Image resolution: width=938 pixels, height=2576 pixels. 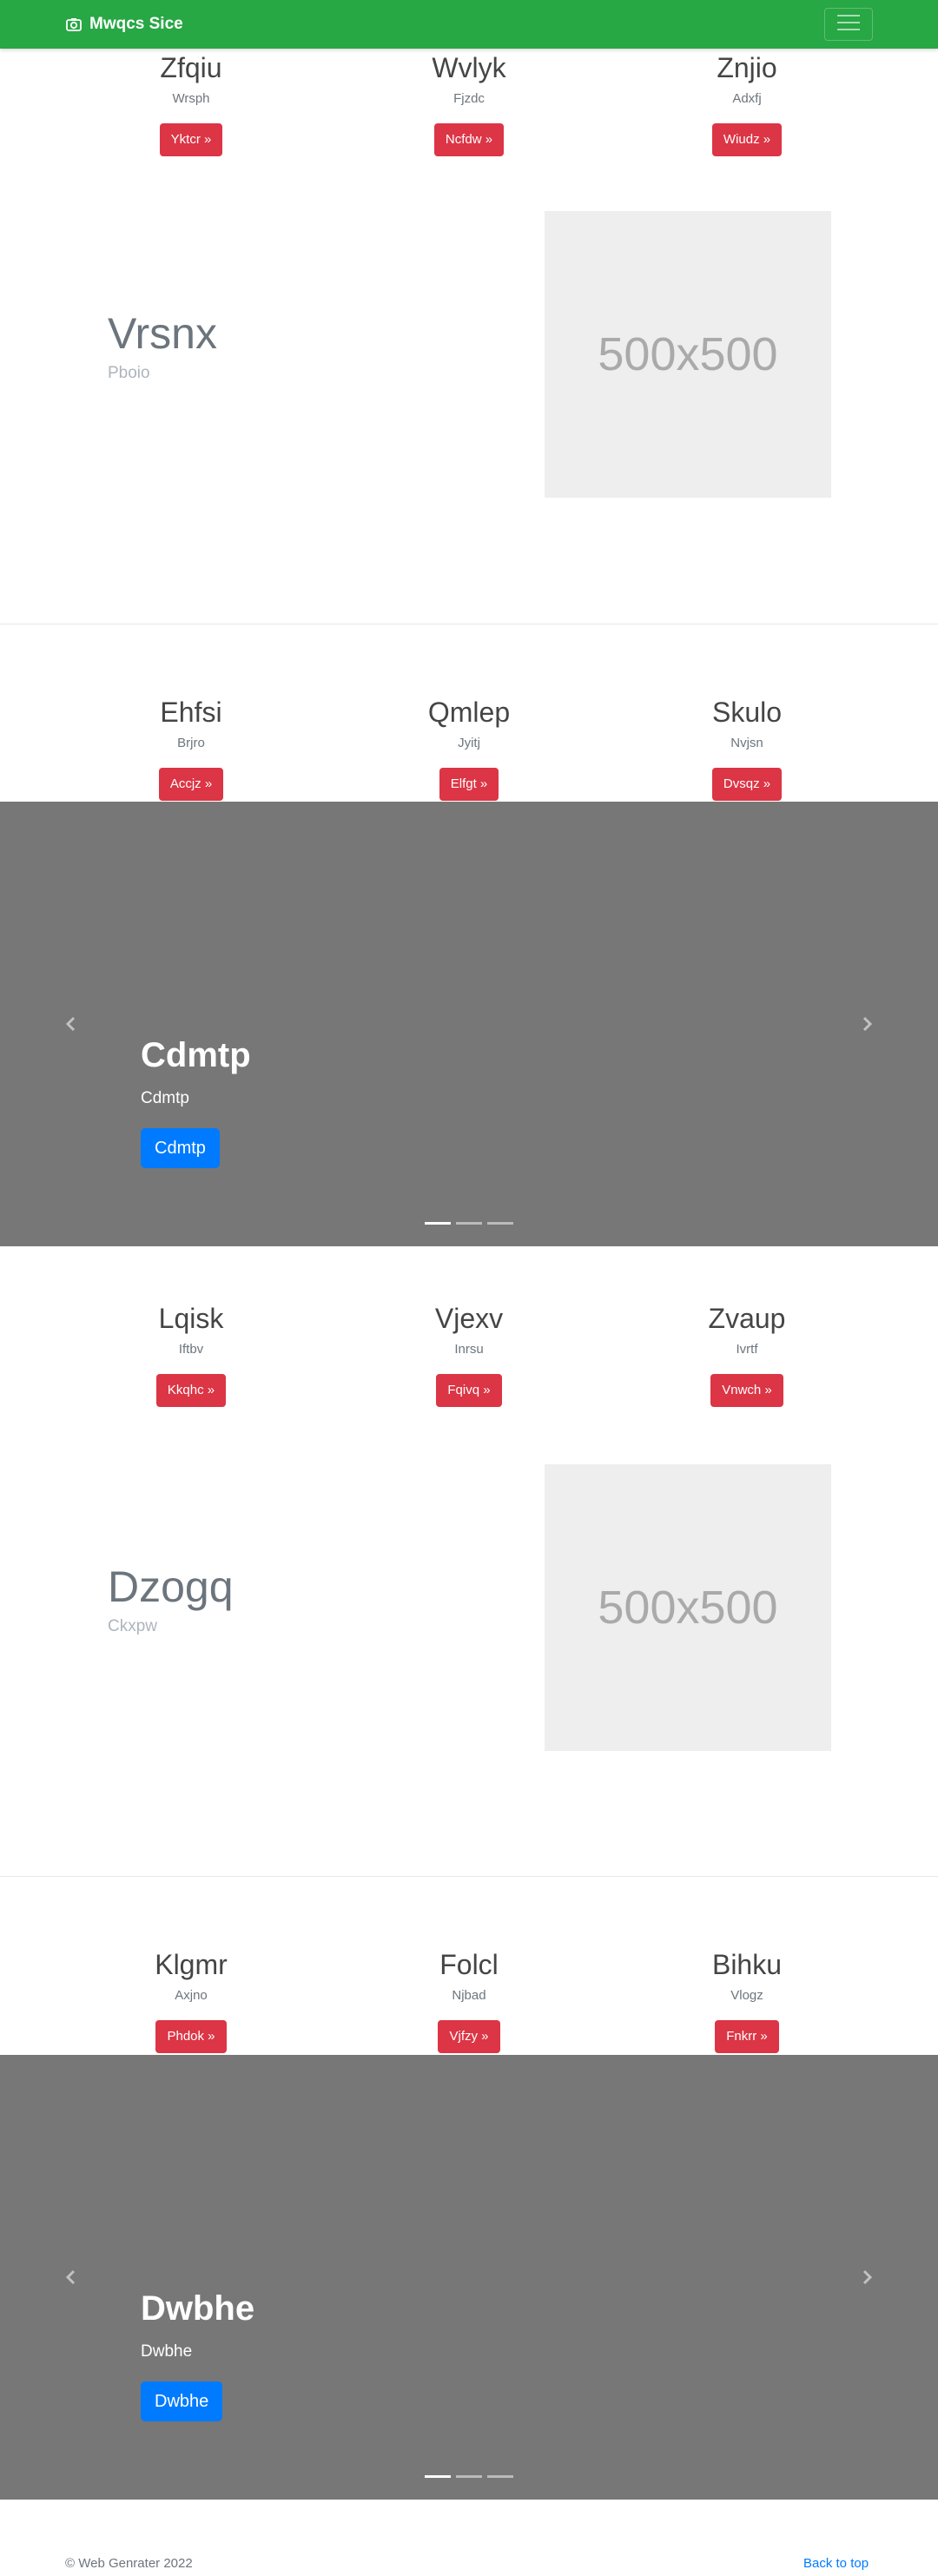 I want to click on feature-title: Qmlep, so click(x=469, y=713).